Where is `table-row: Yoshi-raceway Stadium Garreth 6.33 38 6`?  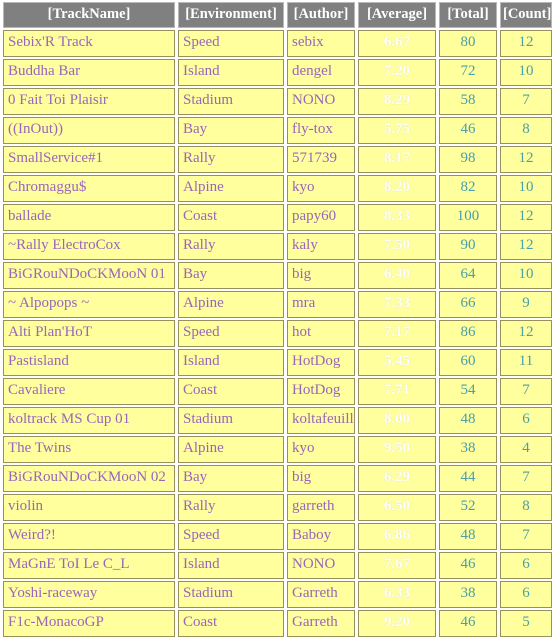
table-row: Yoshi-raceway Stadium Garreth 6.33 38 6 is located at coordinates (277, 595).